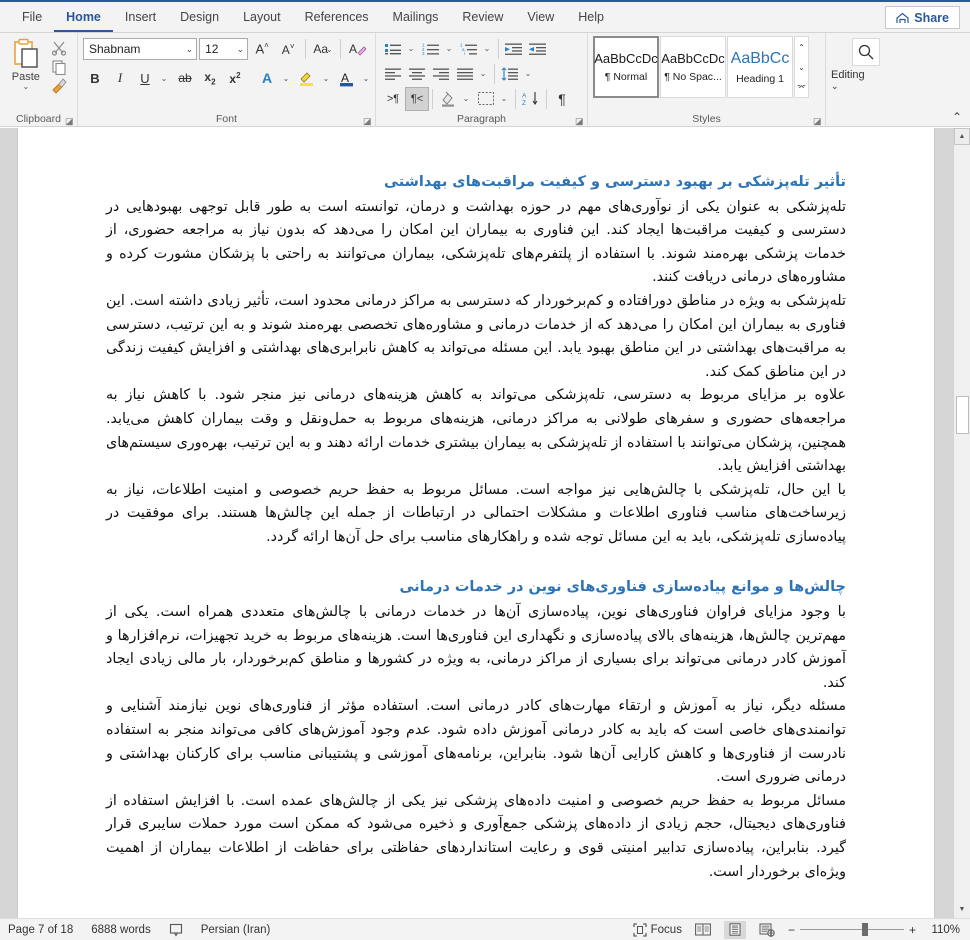 The width and height of the screenshot is (970, 940). What do you see at coordinates (943, 930) in the screenshot?
I see `zoom-level: 110%` at bounding box center [943, 930].